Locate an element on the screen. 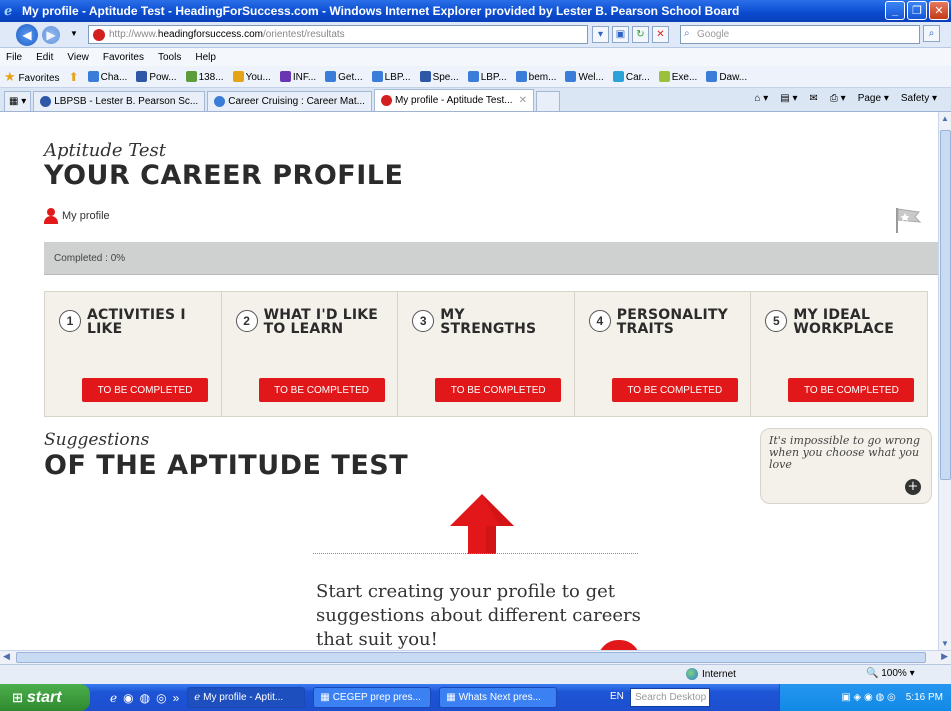 This screenshot has width=951, height=711. safety-menu: Safety ▾ is located at coordinates (919, 98).